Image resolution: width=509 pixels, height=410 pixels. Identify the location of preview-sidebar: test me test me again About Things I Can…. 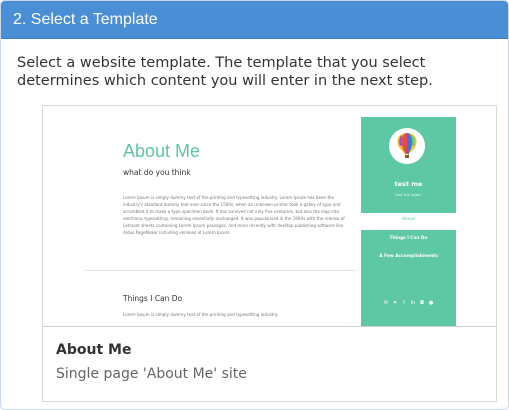
(408, 221).